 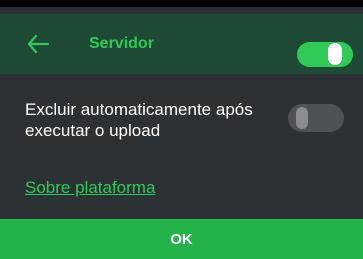 I want to click on master-toggle, so click(x=325, y=54).